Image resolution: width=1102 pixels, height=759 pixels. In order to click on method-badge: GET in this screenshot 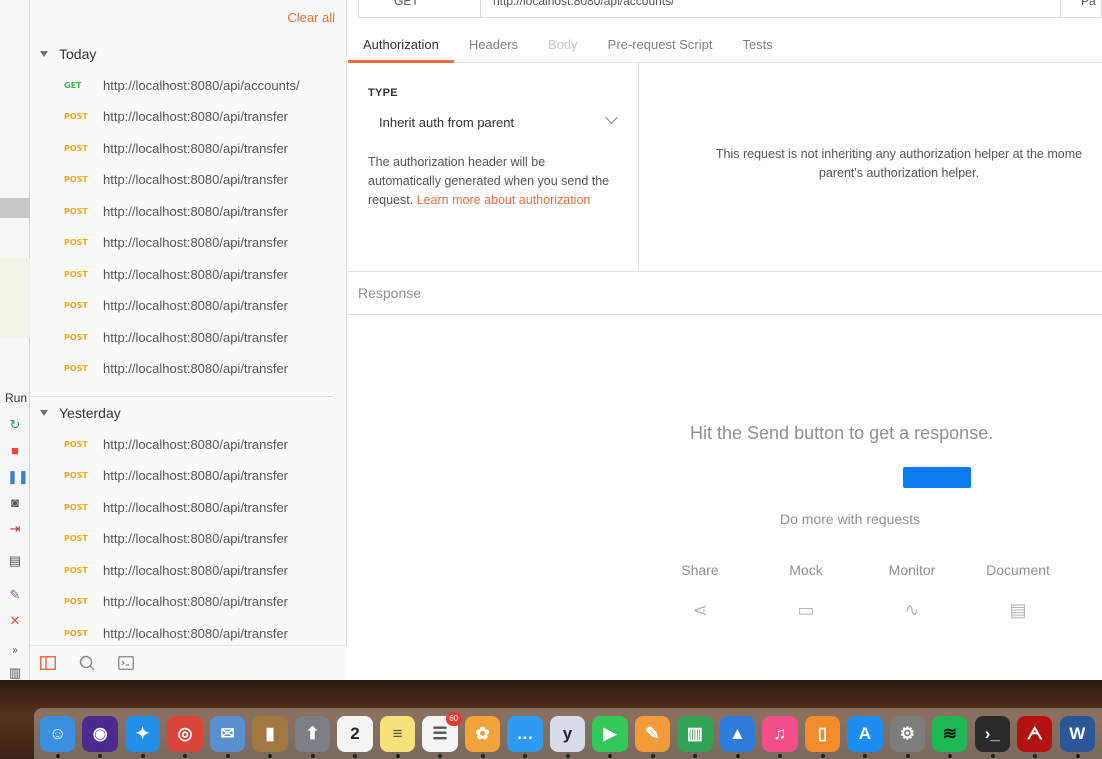, I will do `click(73, 85)`.